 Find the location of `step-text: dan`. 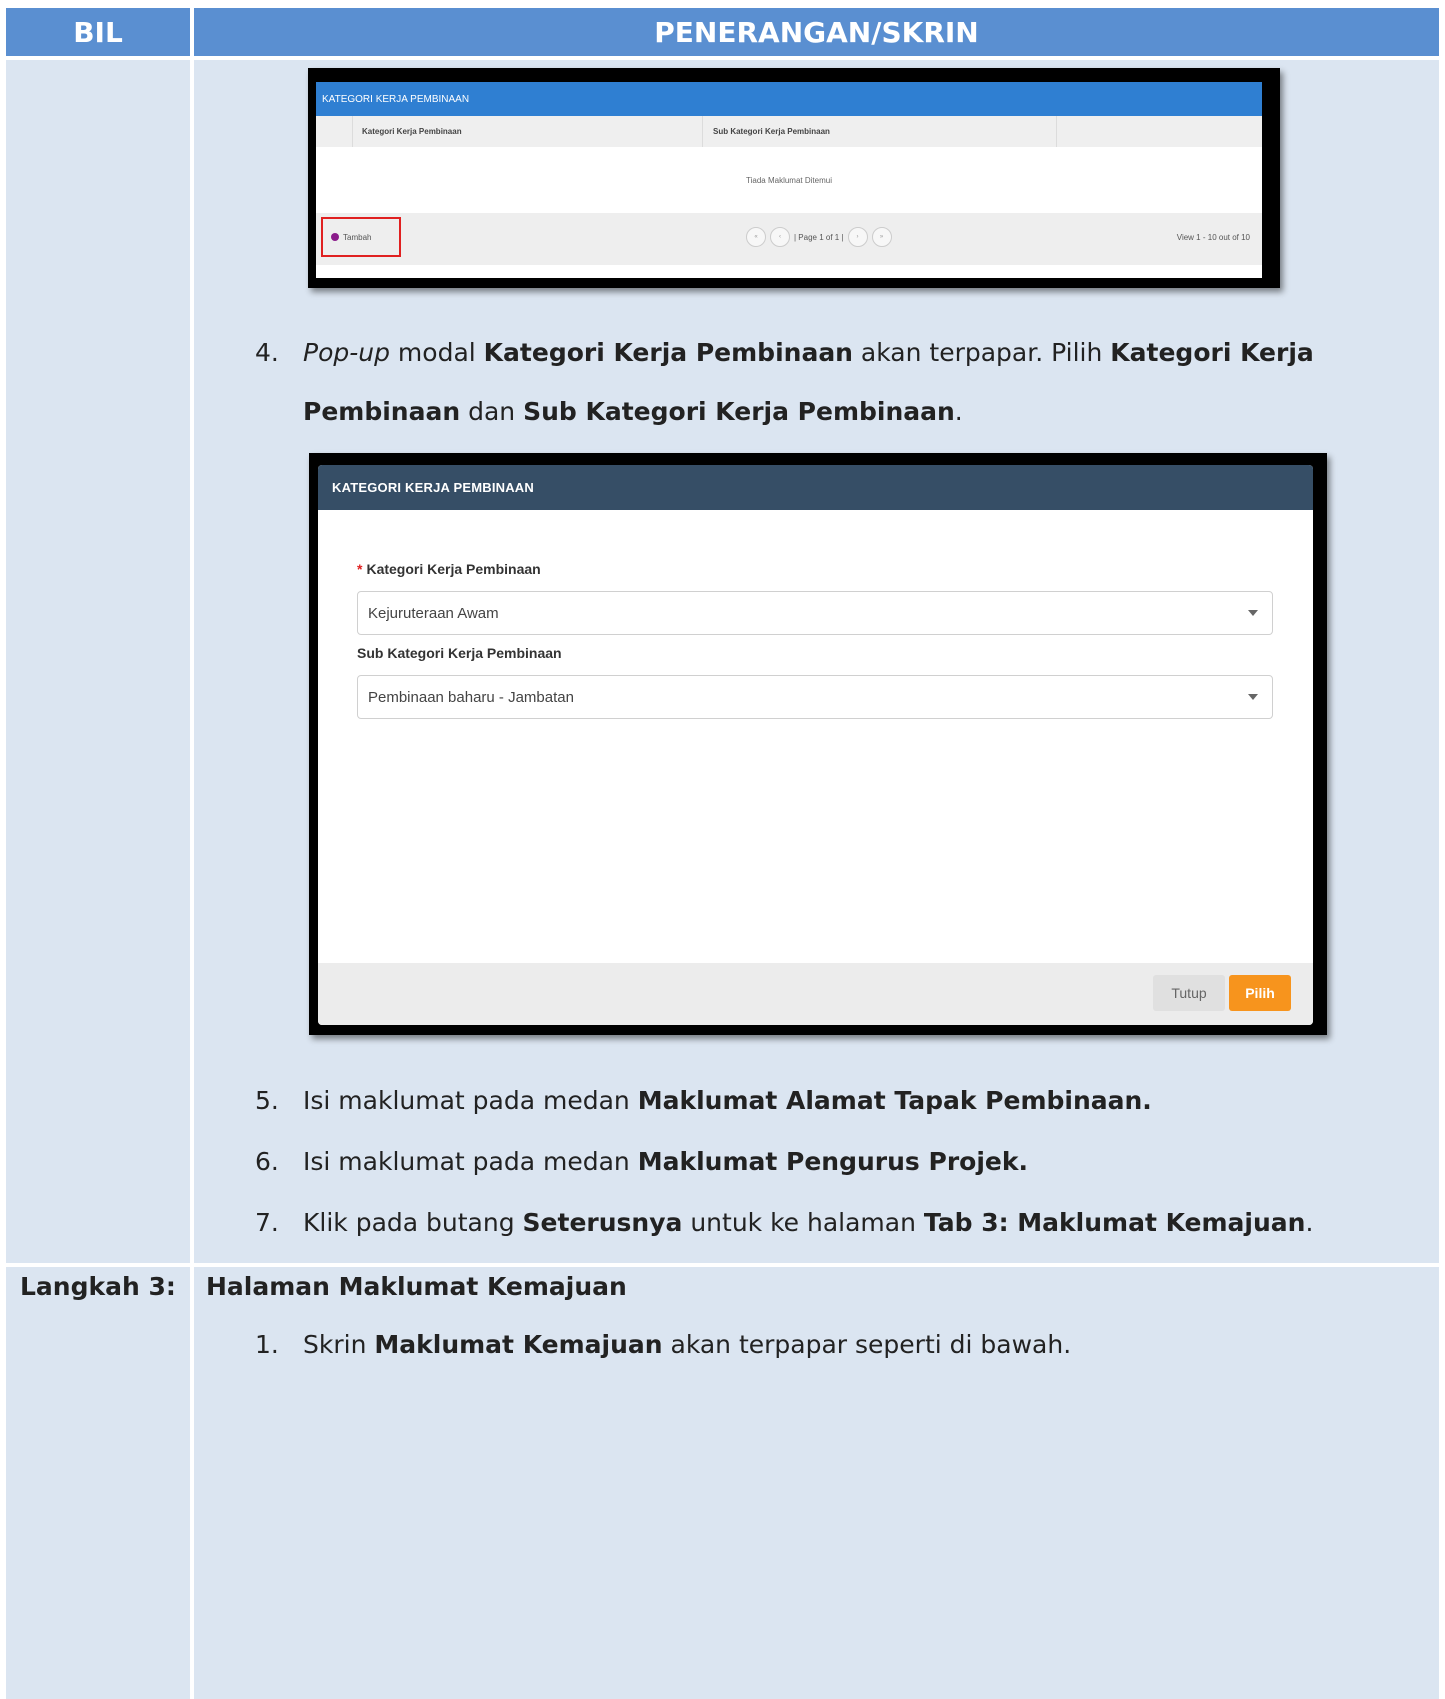

step-text: dan is located at coordinates (492, 411).